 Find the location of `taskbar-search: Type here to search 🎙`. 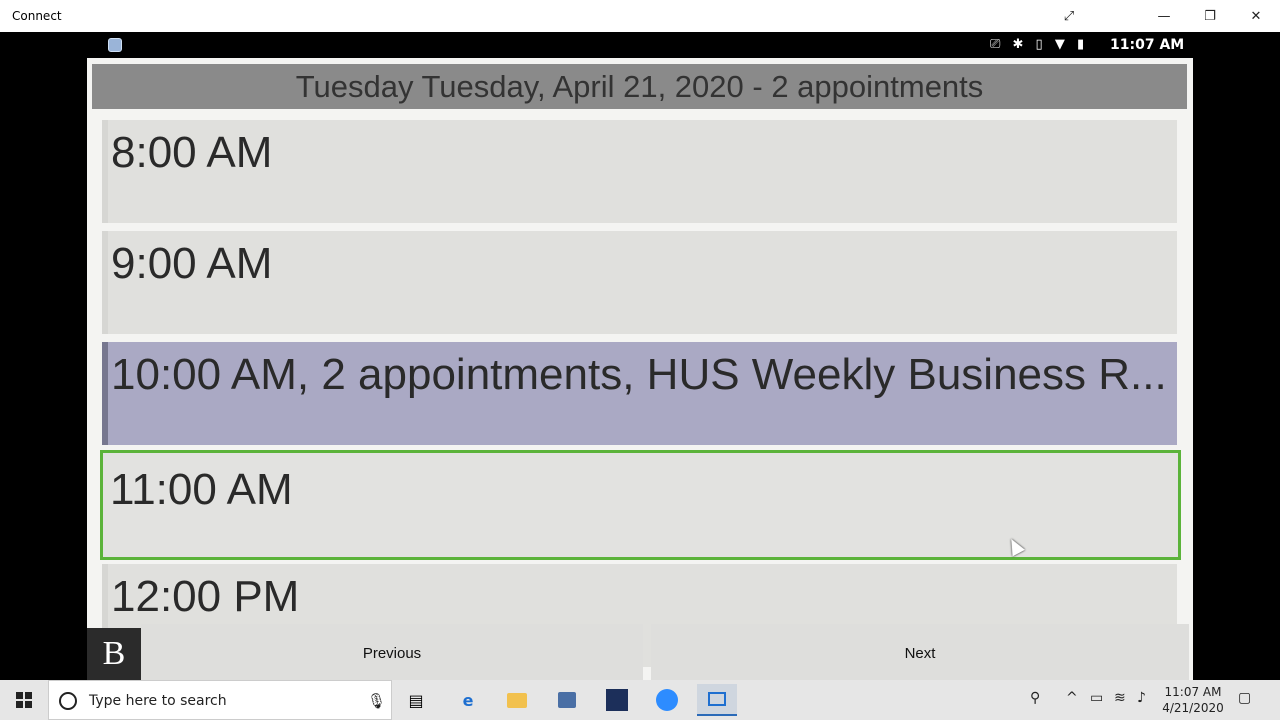

taskbar-search: Type here to search 🎙 is located at coordinates (220, 700).